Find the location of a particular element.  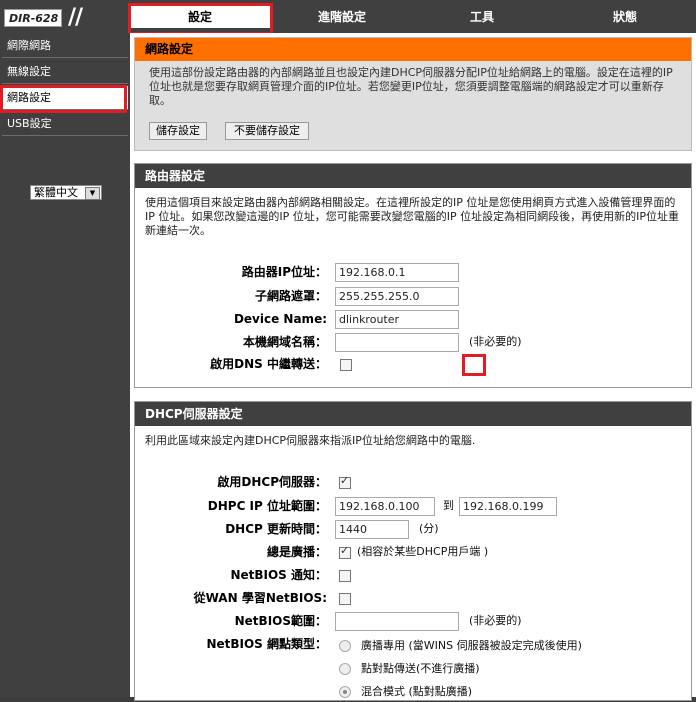

logo-slashes-decoration: // is located at coordinates (75, 17).